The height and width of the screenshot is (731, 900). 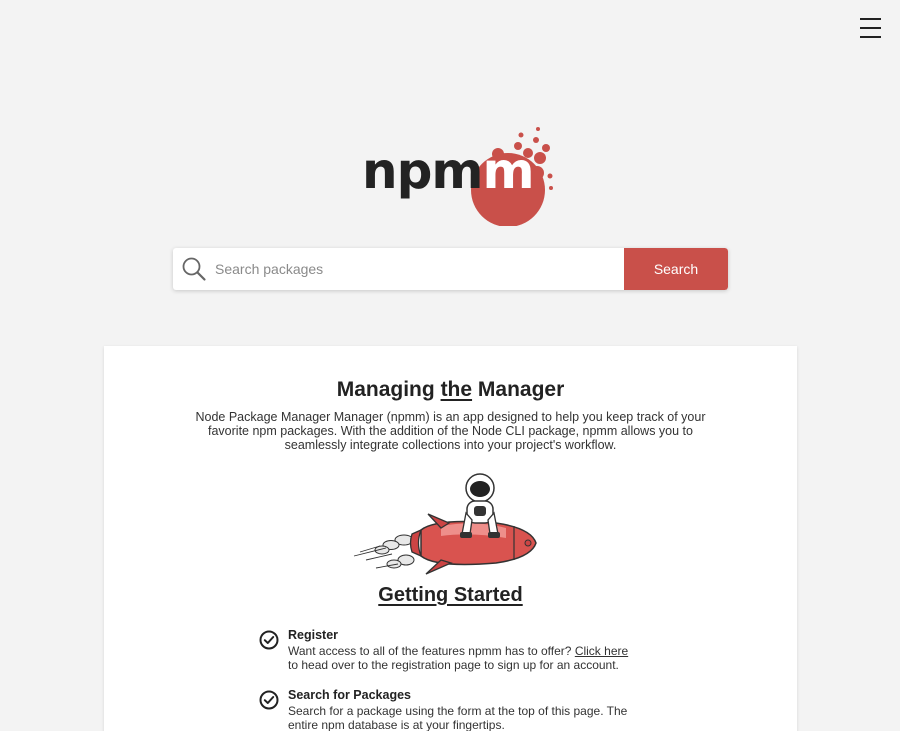 What do you see at coordinates (676, 269) in the screenshot?
I see `search-button: Search` at bounding box center [676, 269].